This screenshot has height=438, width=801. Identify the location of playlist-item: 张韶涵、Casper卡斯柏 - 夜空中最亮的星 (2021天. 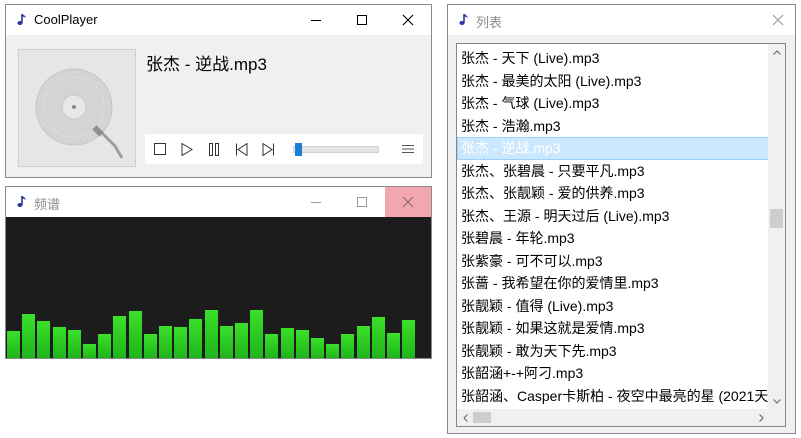
(613, 396).